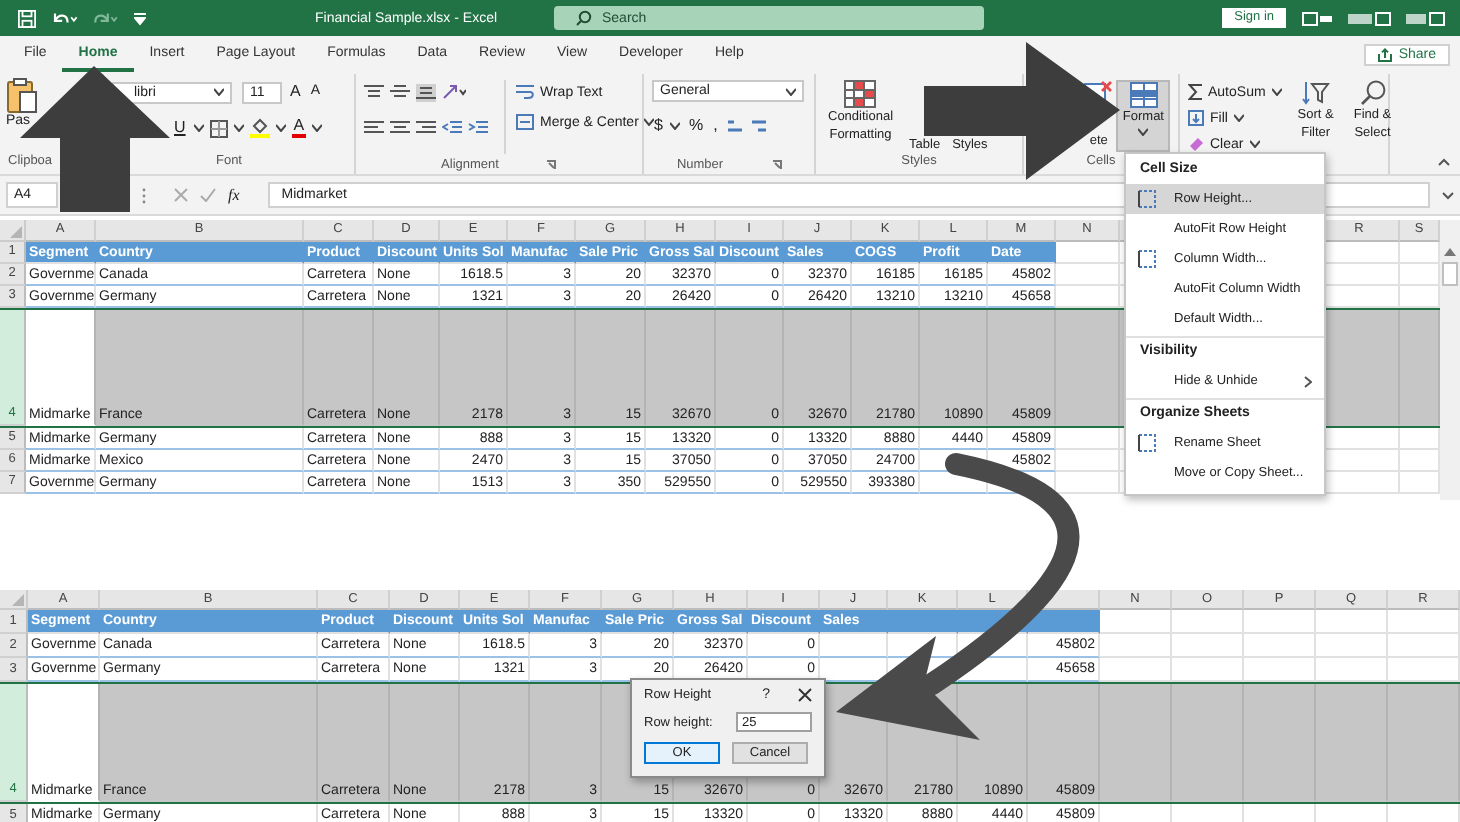  I want to click on grow-font-button: A, so click(295, 92).